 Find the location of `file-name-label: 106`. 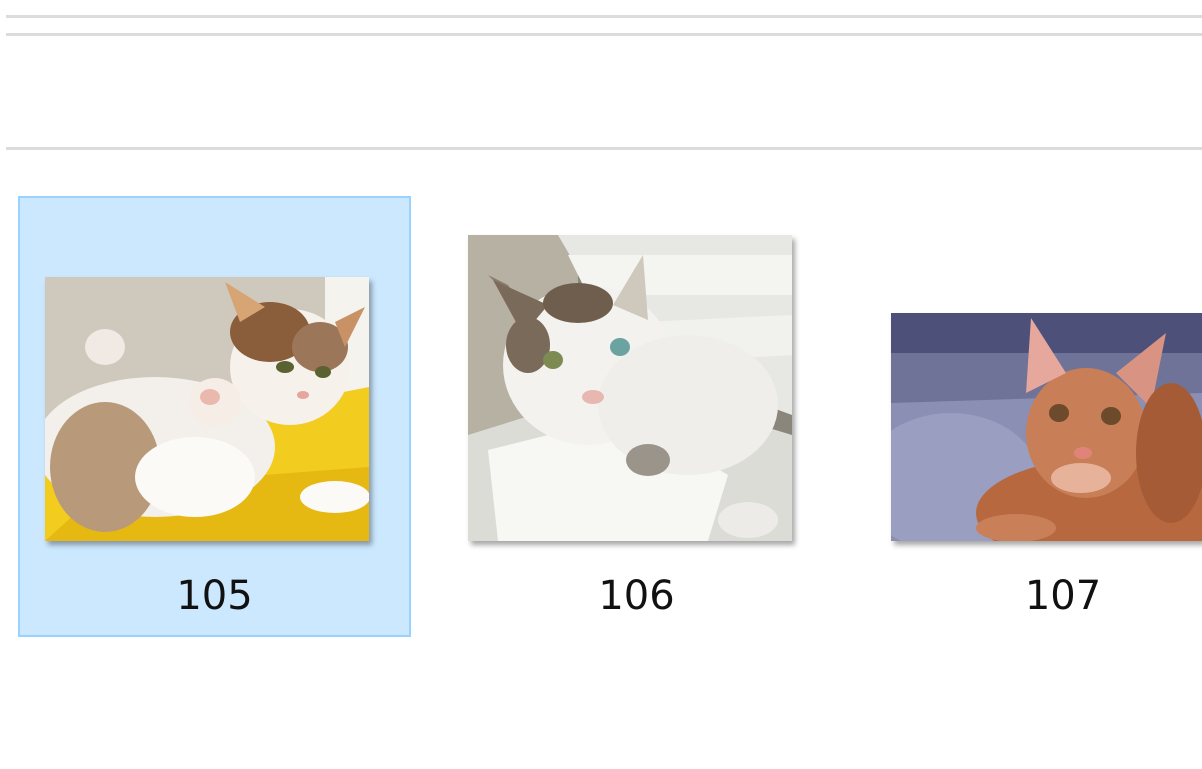

file-name-label: 106 is located at coordinates (636, 596).